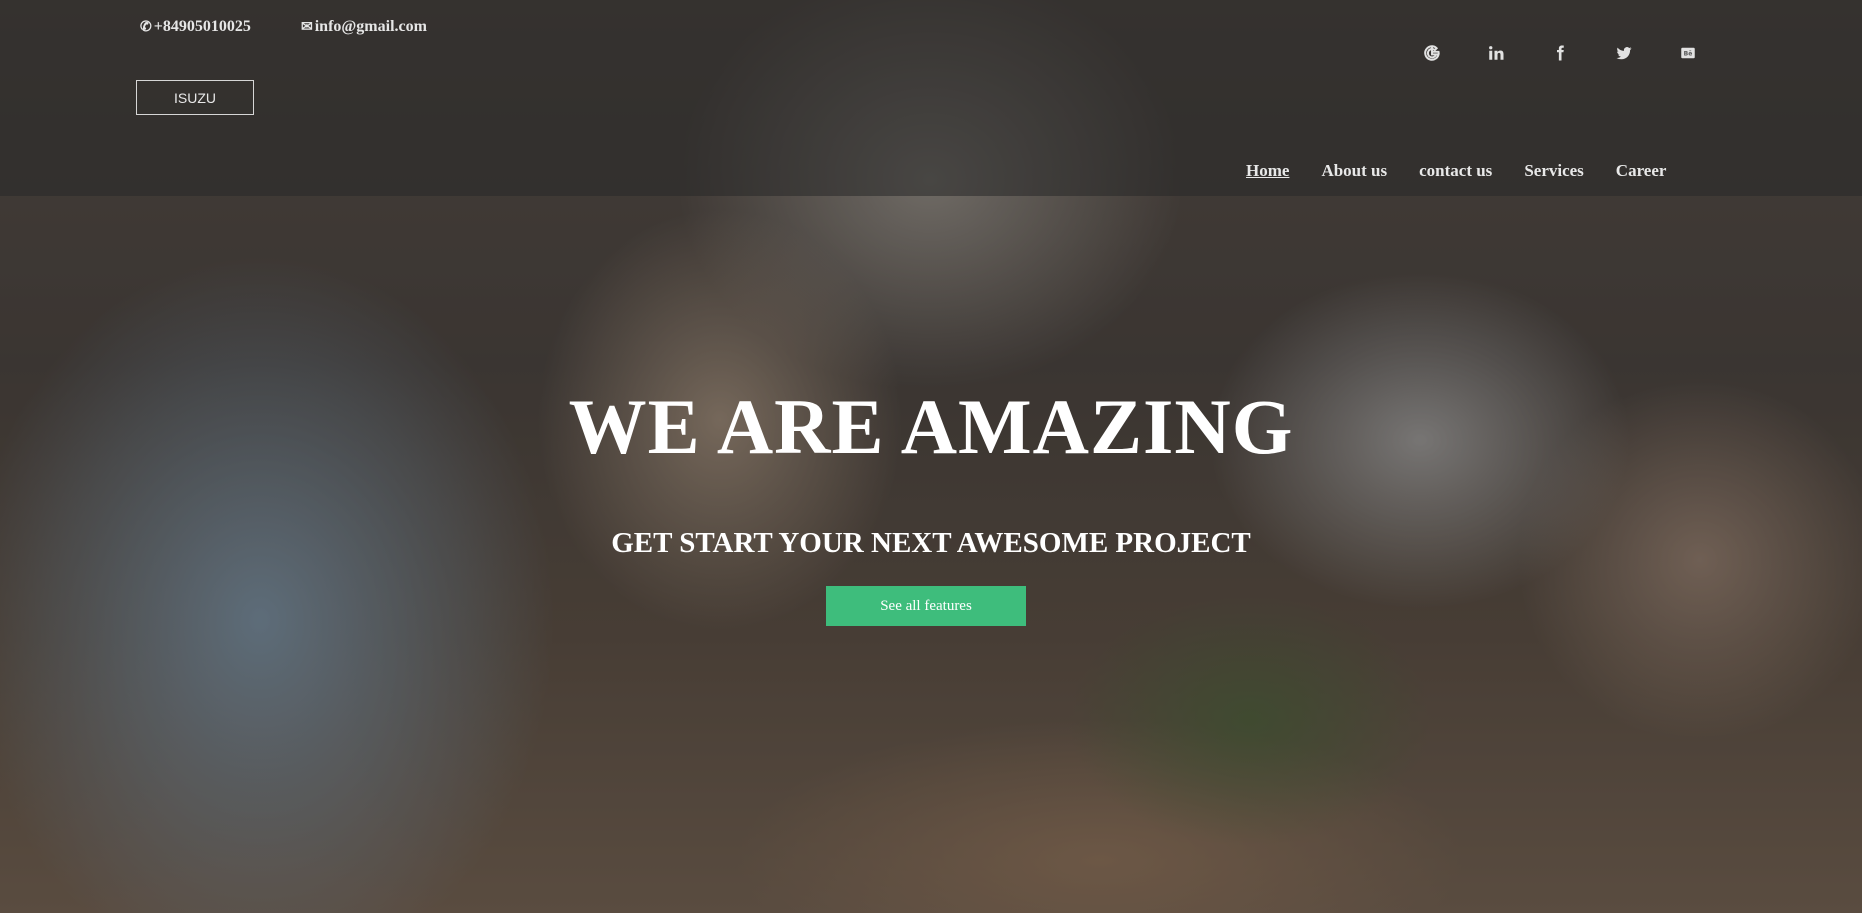 The width and height of the screenshot is (1862, 913). I want to click on twitter-icon, so click(1624, 53).